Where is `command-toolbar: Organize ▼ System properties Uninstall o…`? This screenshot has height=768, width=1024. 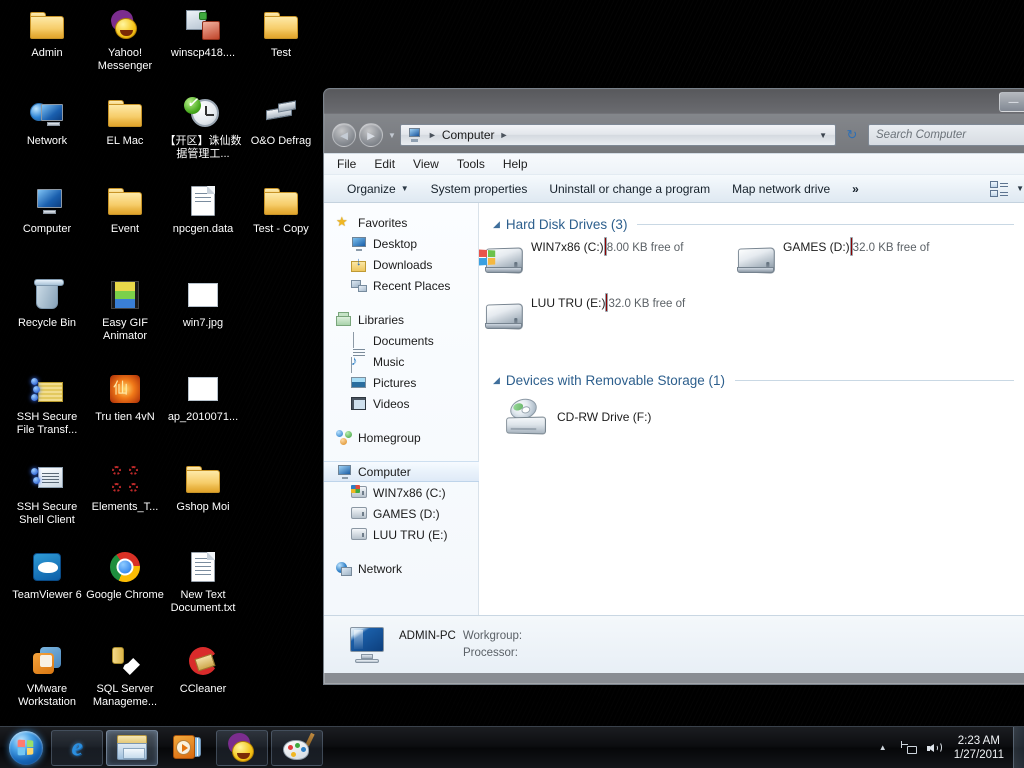
command-toolbar: Organize ▼ System properties Uninstall o… is located at coordinates (674, 188).